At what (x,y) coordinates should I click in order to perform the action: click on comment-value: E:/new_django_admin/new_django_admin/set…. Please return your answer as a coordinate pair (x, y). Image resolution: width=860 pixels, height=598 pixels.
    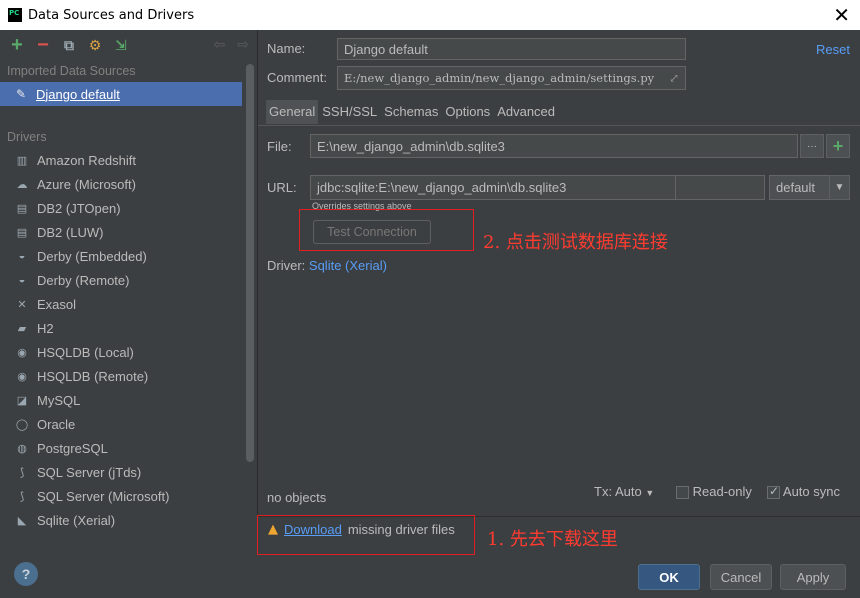
    Looking at the image, I should click on (499, 78).